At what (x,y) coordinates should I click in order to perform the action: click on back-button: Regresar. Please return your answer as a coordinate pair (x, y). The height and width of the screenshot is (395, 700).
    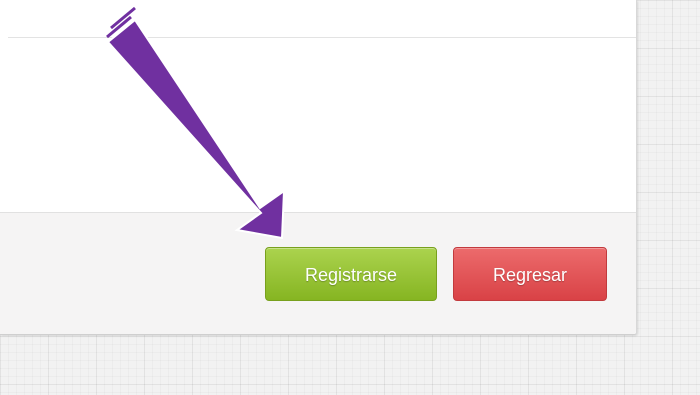
    Looking at the image, I should click on (530, 274).